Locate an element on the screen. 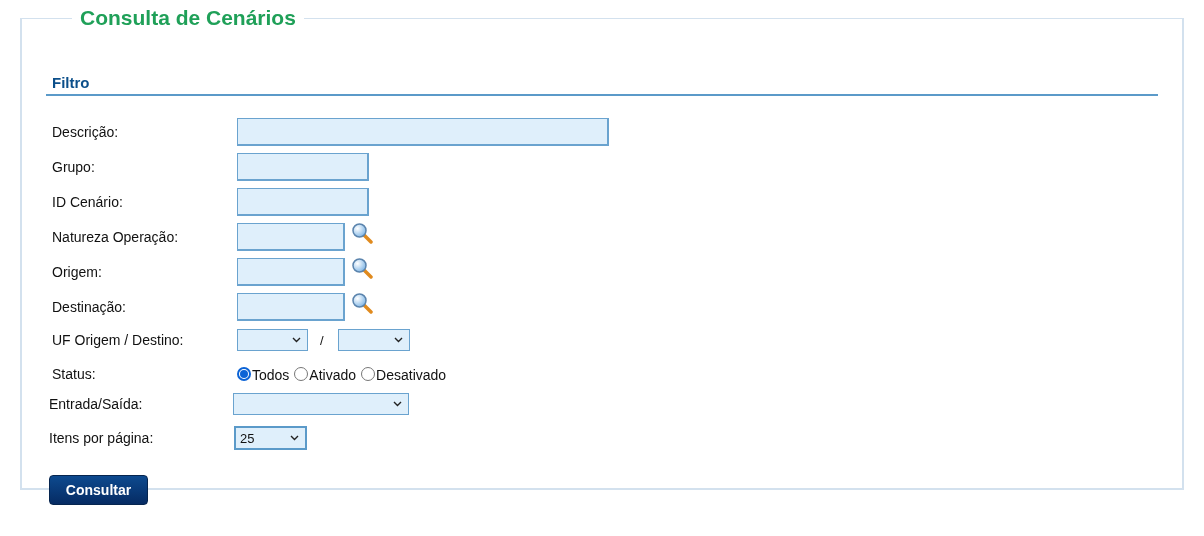 This screenshot has height=536, width=1204. field-label: Origem: is located at coordinates (77, 271).